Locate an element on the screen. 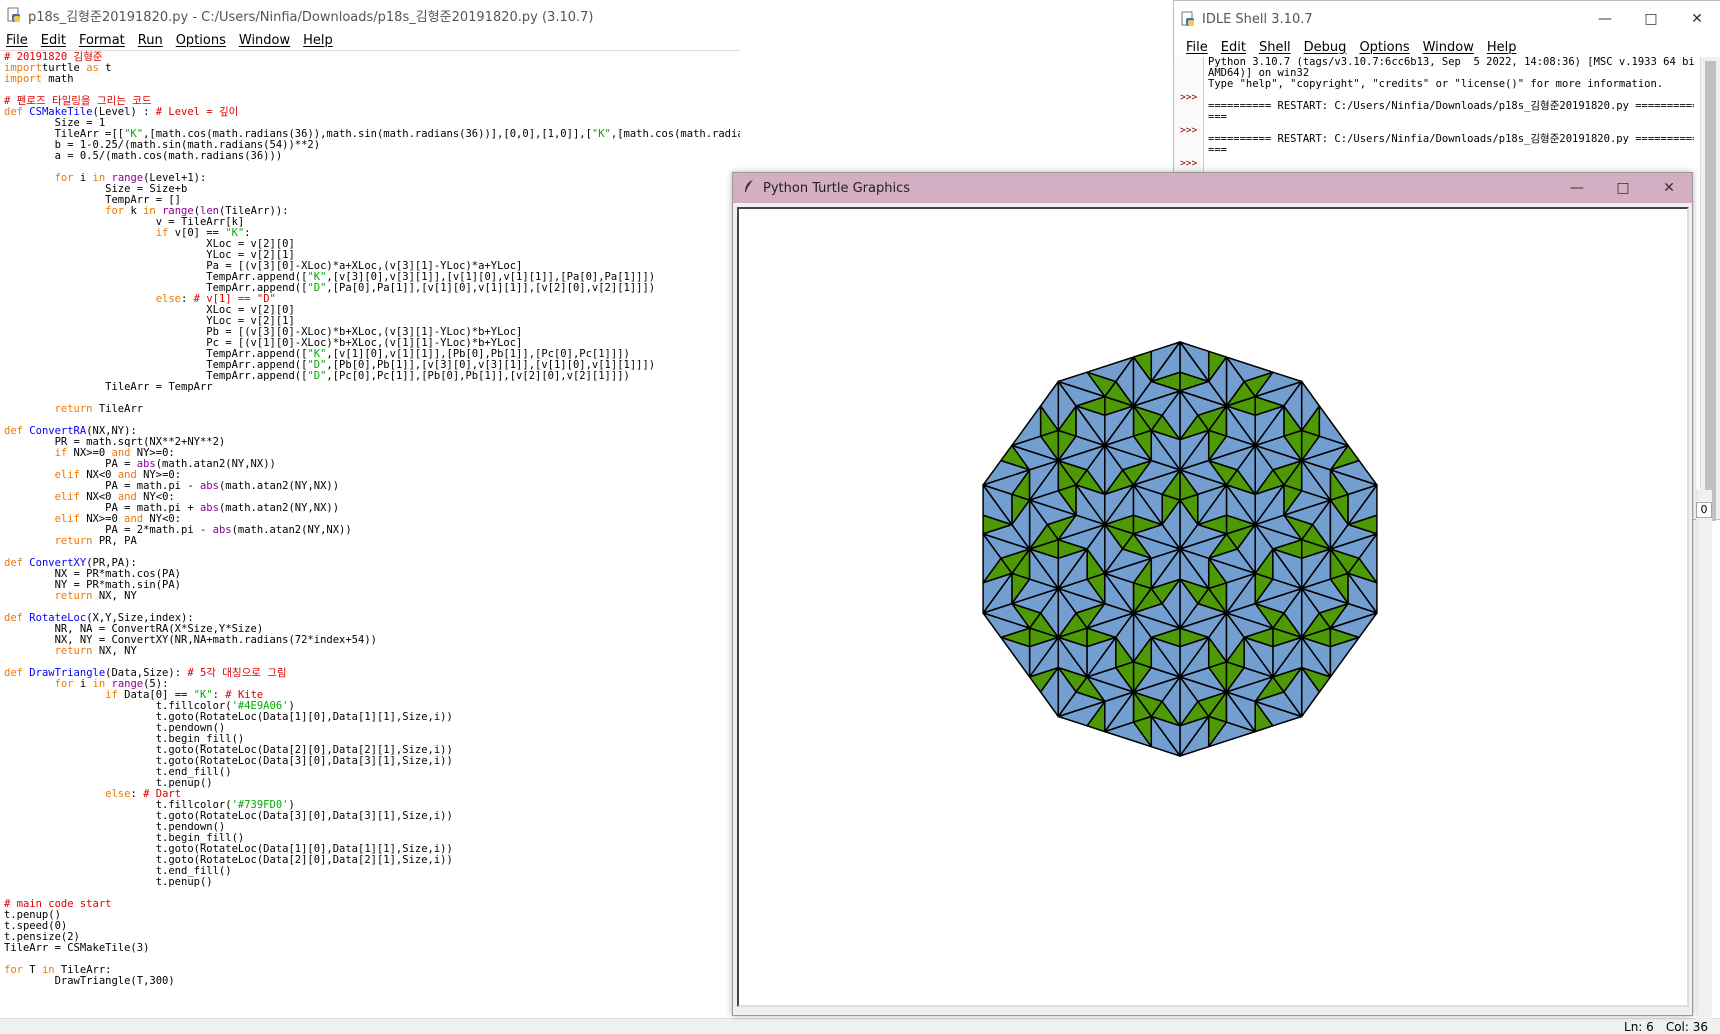 The height and width of the screenshot is (1034, 1720). code-line: t.speed(0) is located at coordinates (36, 926).